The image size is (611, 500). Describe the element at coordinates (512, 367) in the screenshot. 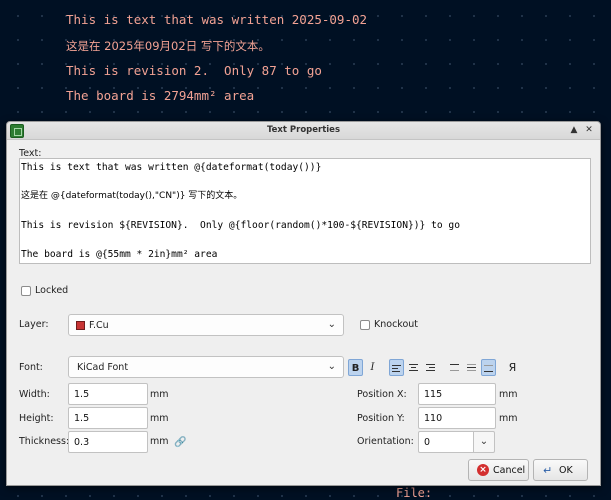

I see `mirror-button: Я` at that location.